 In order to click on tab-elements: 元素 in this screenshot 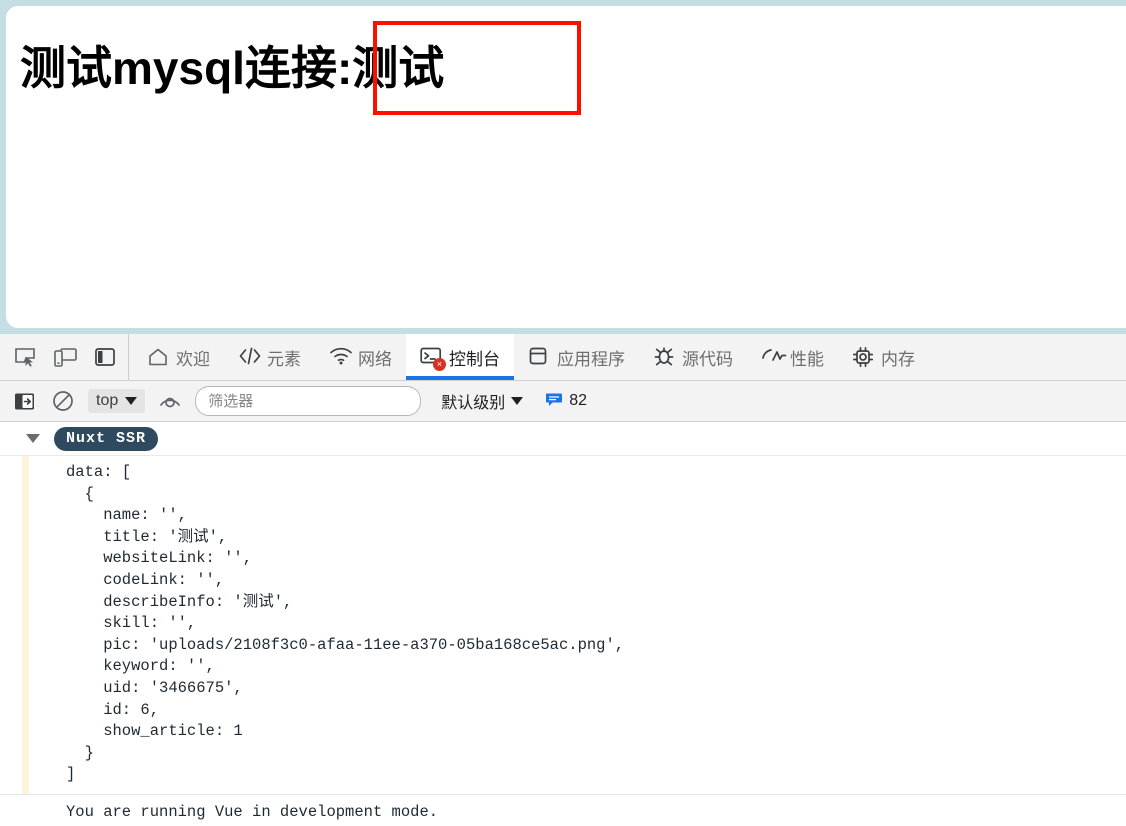, I will do `click(269, 357)`.